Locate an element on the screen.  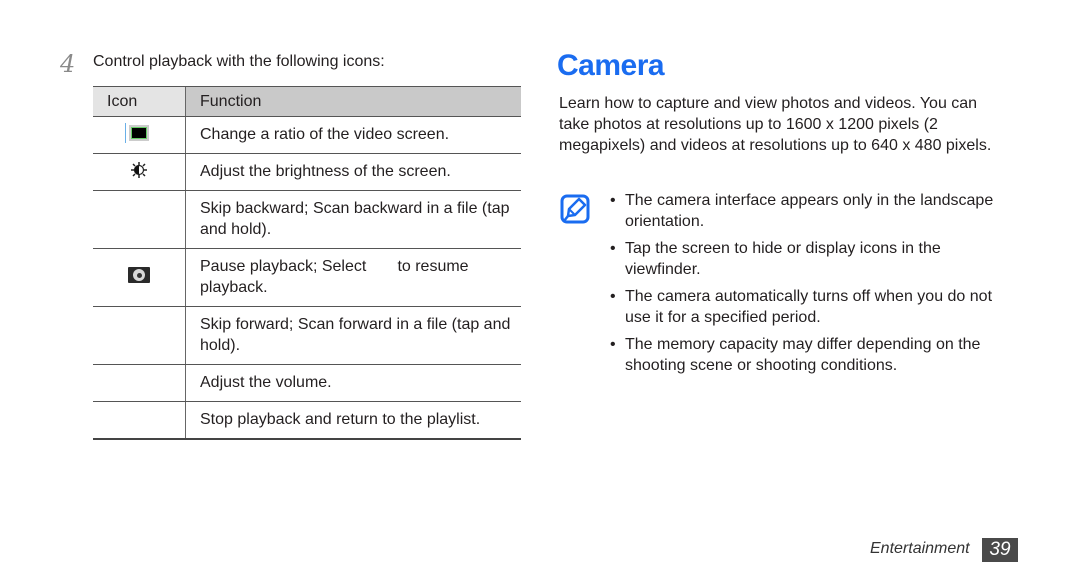
pause-icon is located at coordinates (139, 275).